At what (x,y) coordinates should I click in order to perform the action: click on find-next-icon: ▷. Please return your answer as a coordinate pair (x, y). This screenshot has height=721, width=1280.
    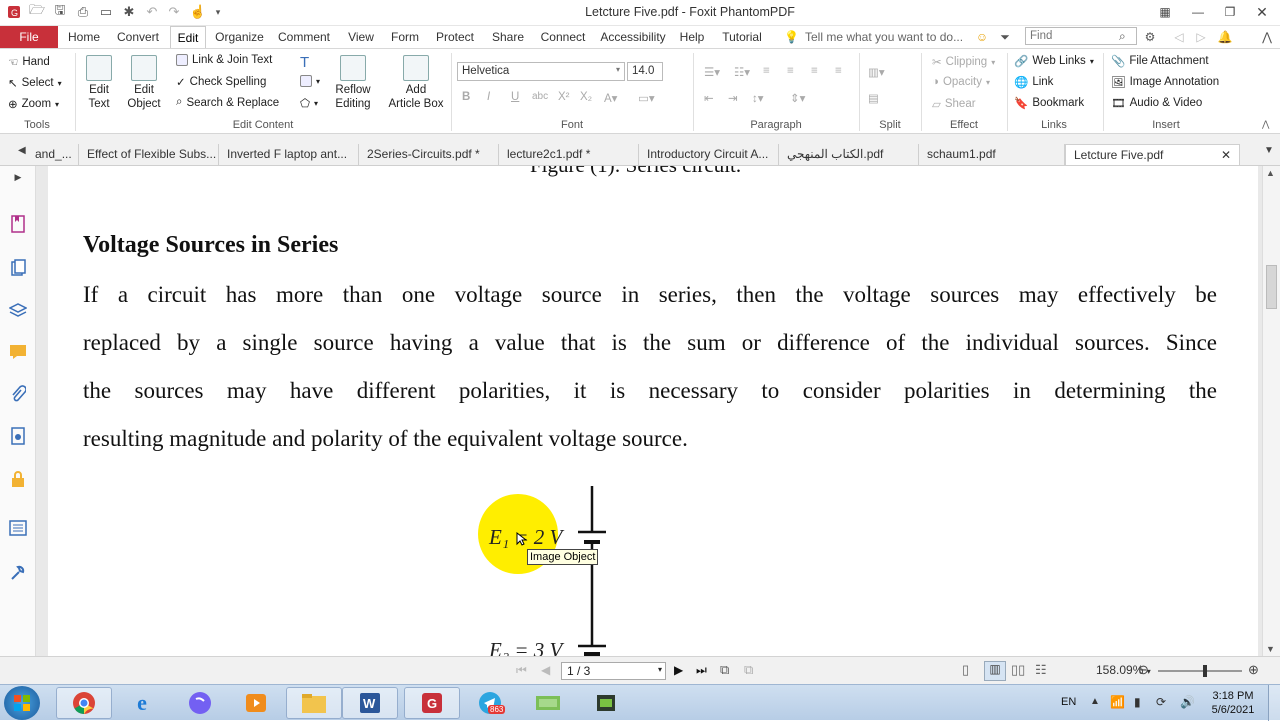
    Looking at the image, I should click on (1201, 37).